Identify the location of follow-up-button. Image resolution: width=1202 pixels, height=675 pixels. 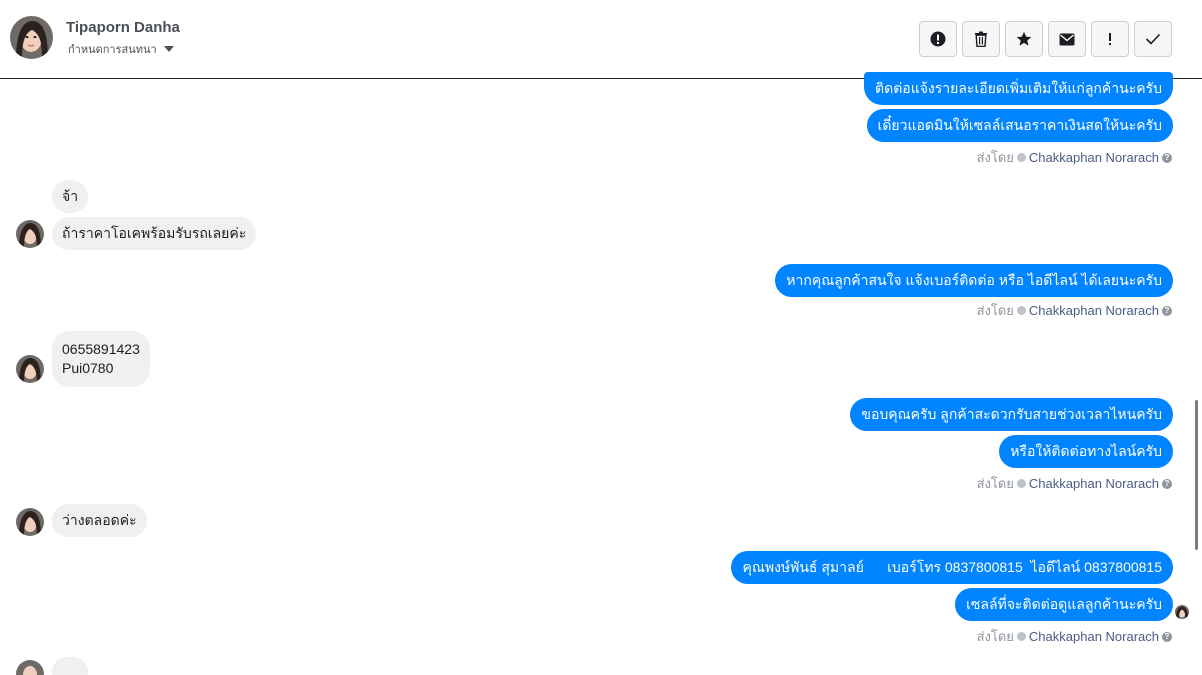
(1110, 39).